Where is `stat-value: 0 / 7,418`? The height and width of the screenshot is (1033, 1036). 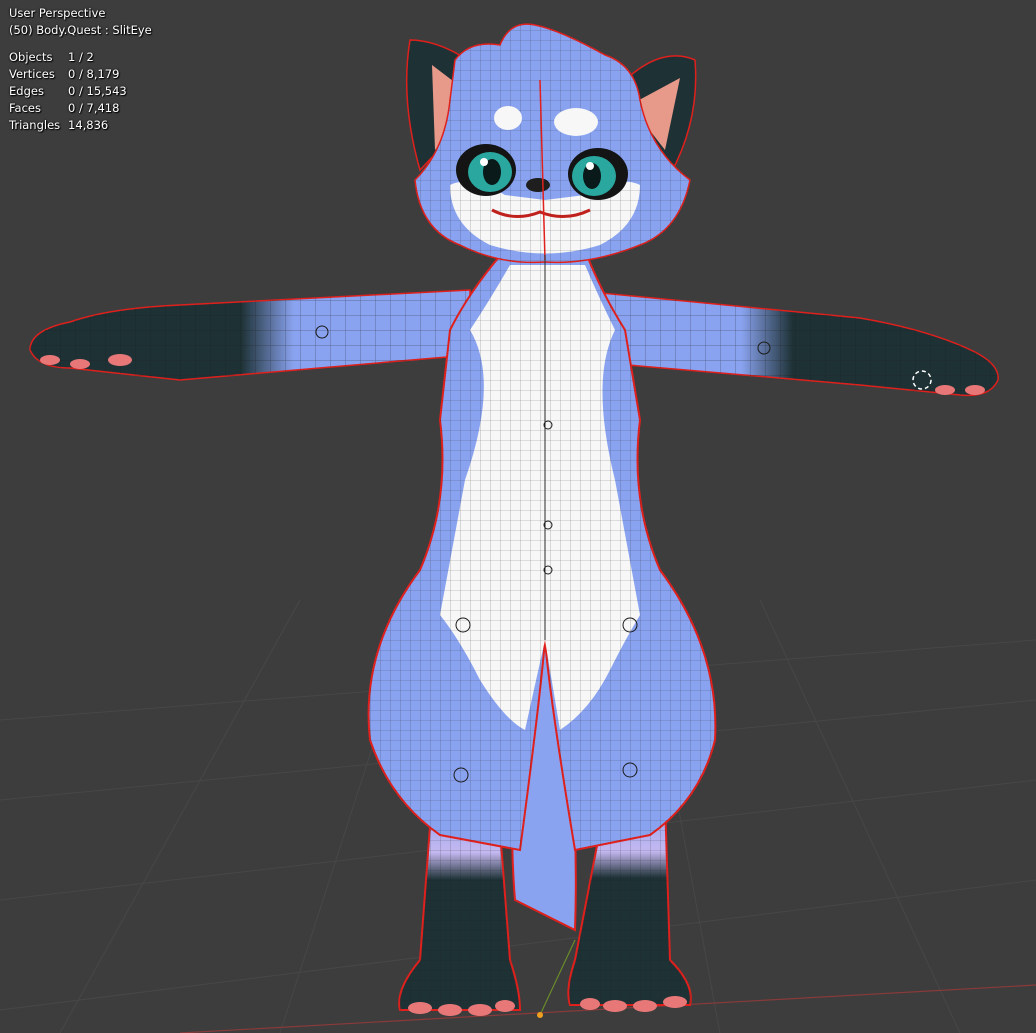
stat-value: 0 / 7,418 is located at coordinates (94, 108).